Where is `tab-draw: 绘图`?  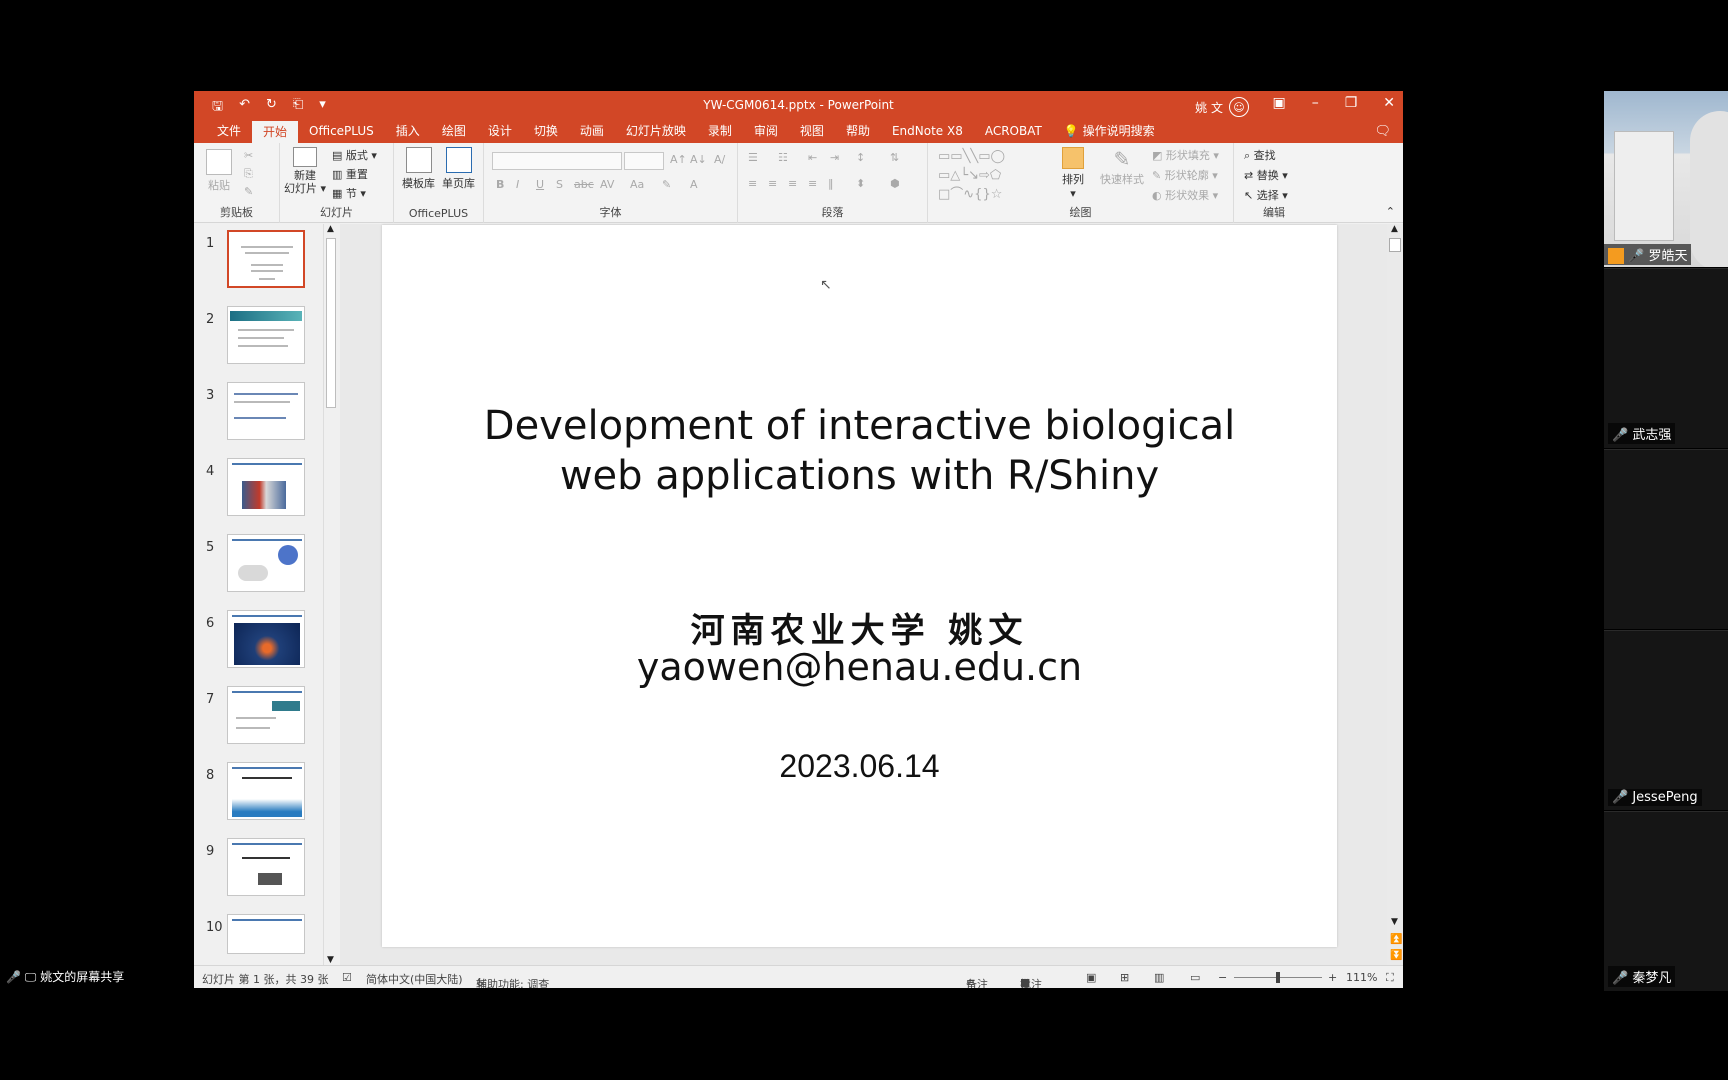 tab-draw: 绘图 is located at coordinates (454, 131).